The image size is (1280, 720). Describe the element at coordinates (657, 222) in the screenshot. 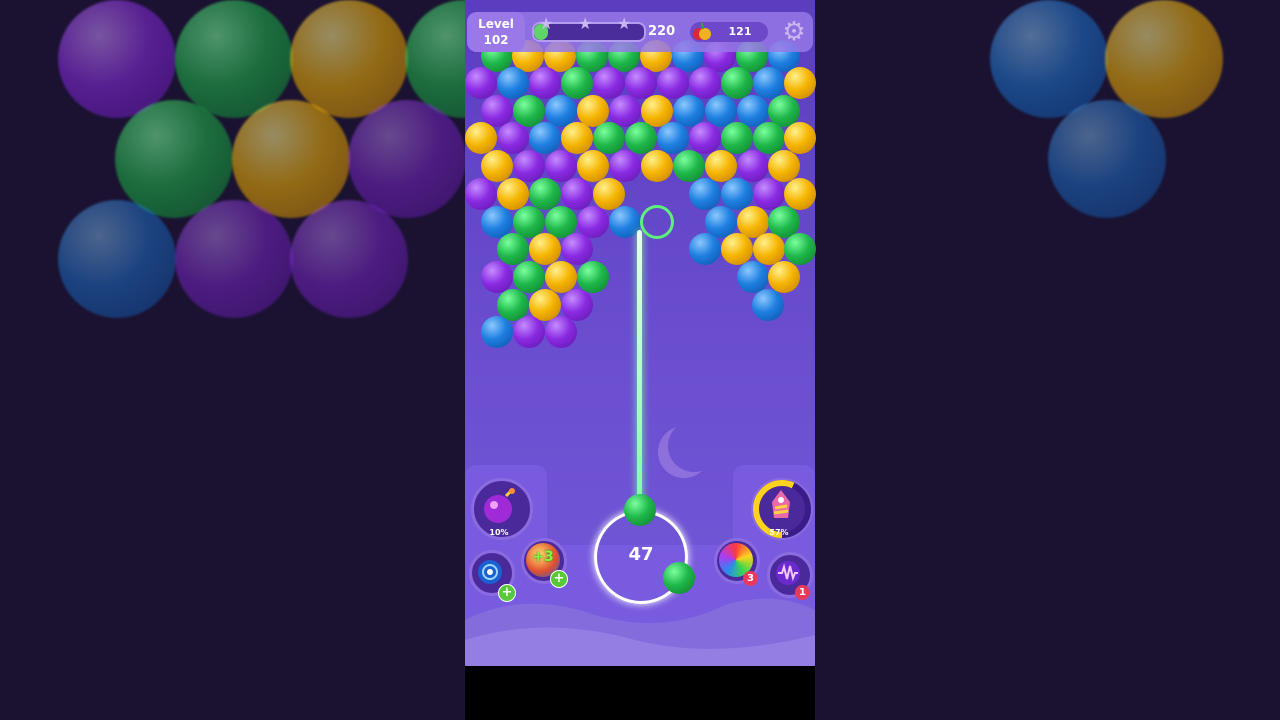

I see `aim-target-ring` at that location.